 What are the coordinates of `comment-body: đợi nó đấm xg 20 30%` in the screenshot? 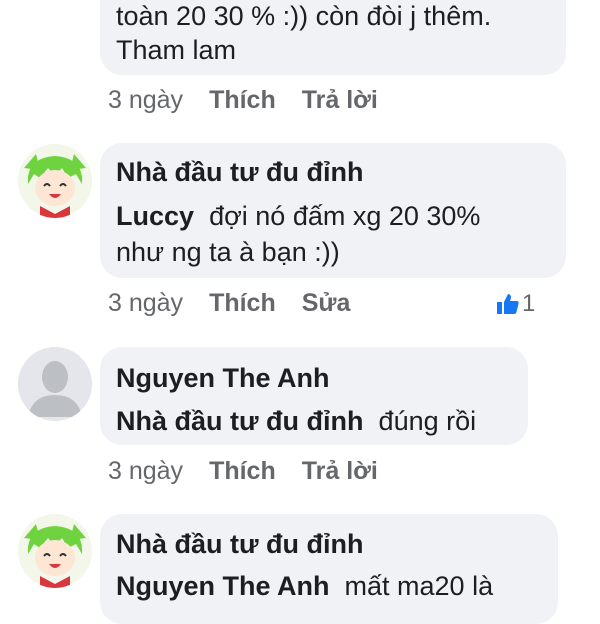 It's located at (345, 216).